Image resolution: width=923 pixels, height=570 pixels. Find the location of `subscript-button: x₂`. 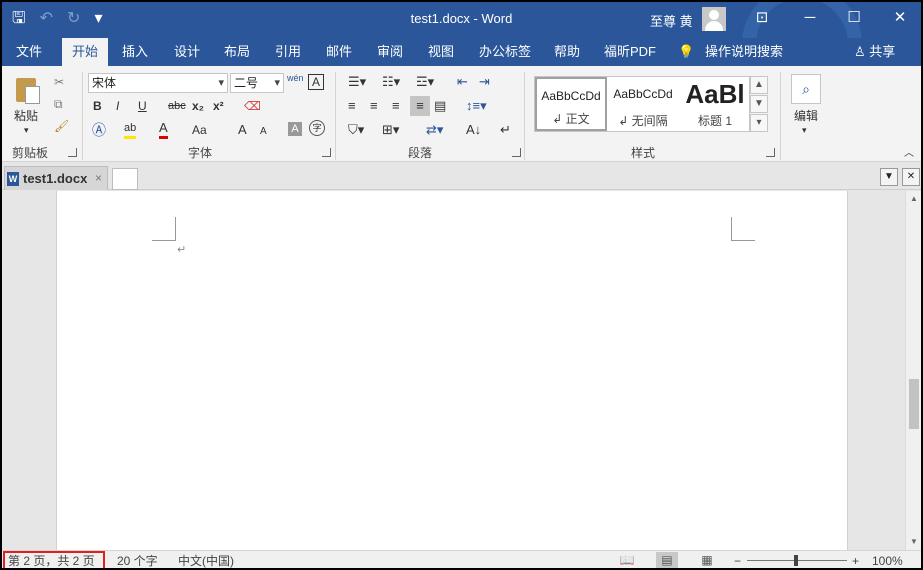

subscript-button: x₂ is located at coordinates (198, 106).